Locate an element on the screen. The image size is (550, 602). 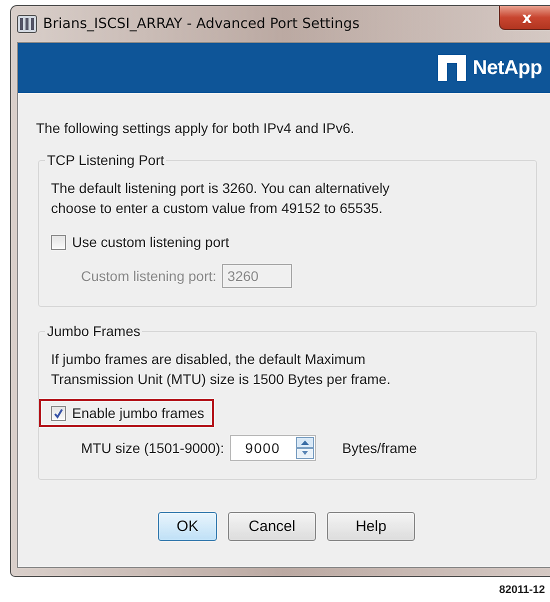
logo-text: NetApp is located at coordinates (507, 68).